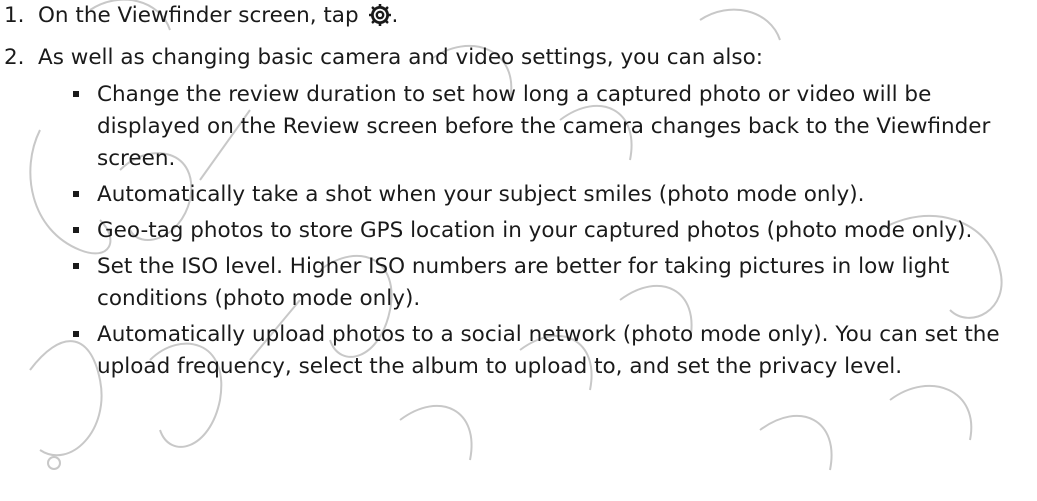 The image size is (1037, 501). I want to click on step-number: 1., so click(14, 15).